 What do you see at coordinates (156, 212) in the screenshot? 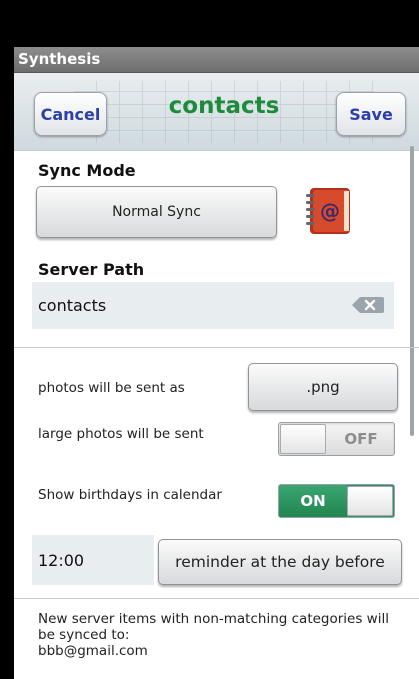
I see `sync-mode-button: Normal Sync` at bounding box center [156, 212].